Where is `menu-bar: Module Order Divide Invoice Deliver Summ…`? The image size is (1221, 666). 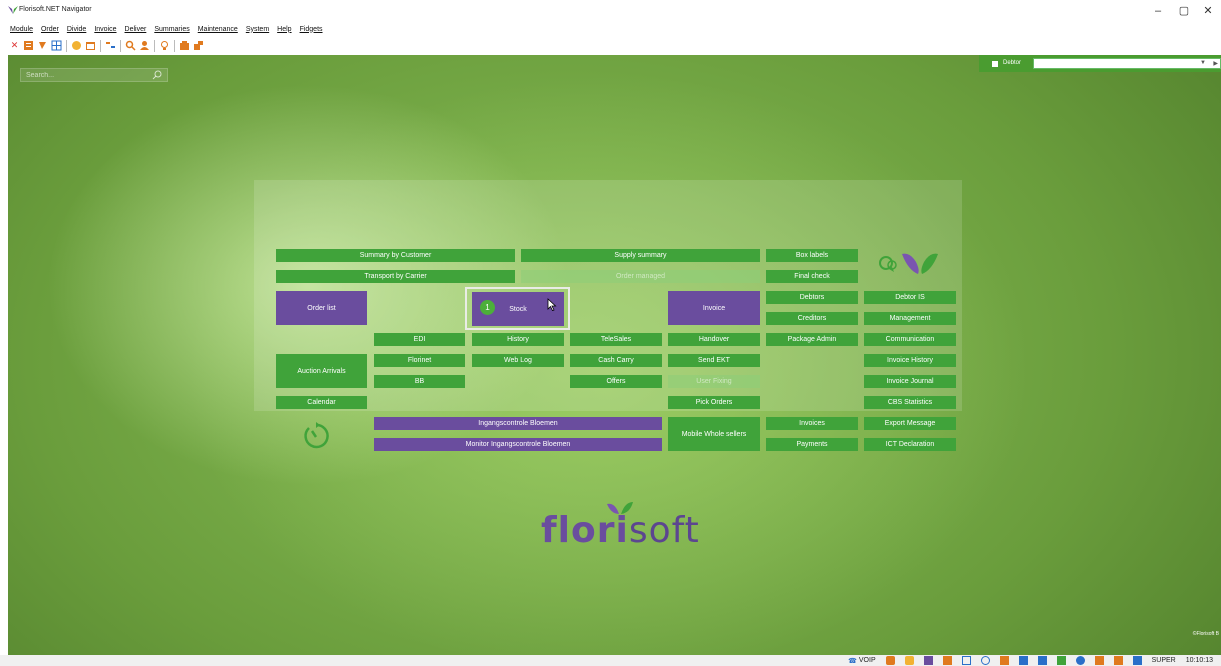
menu-bar: Module Order Divide Invoice Deliver Summ… is located at coordinates (610, 29).